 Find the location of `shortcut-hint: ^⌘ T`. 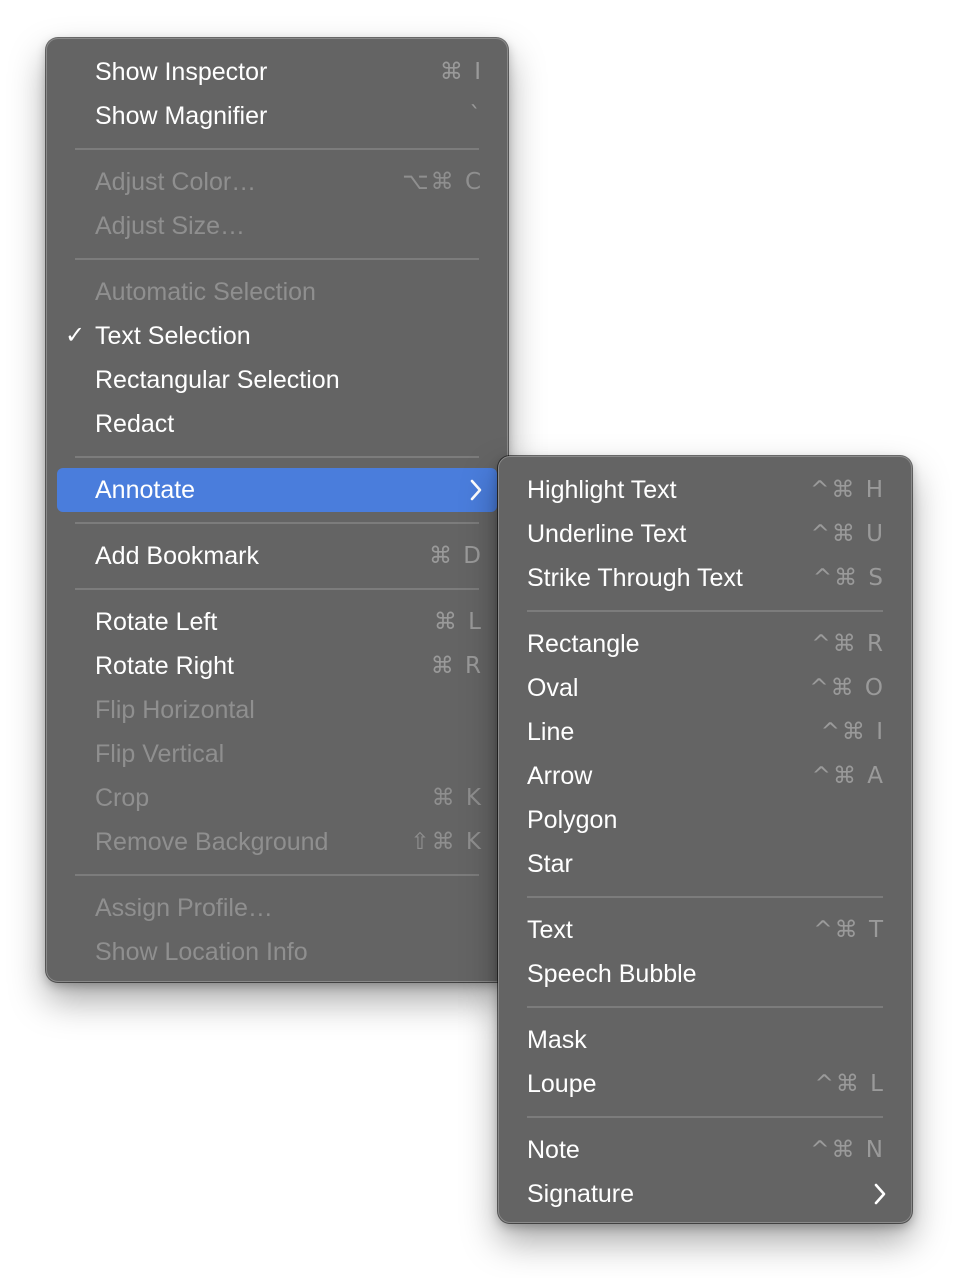

shortcut-hint: ^⌘ T is located at coordinates (849, 930).